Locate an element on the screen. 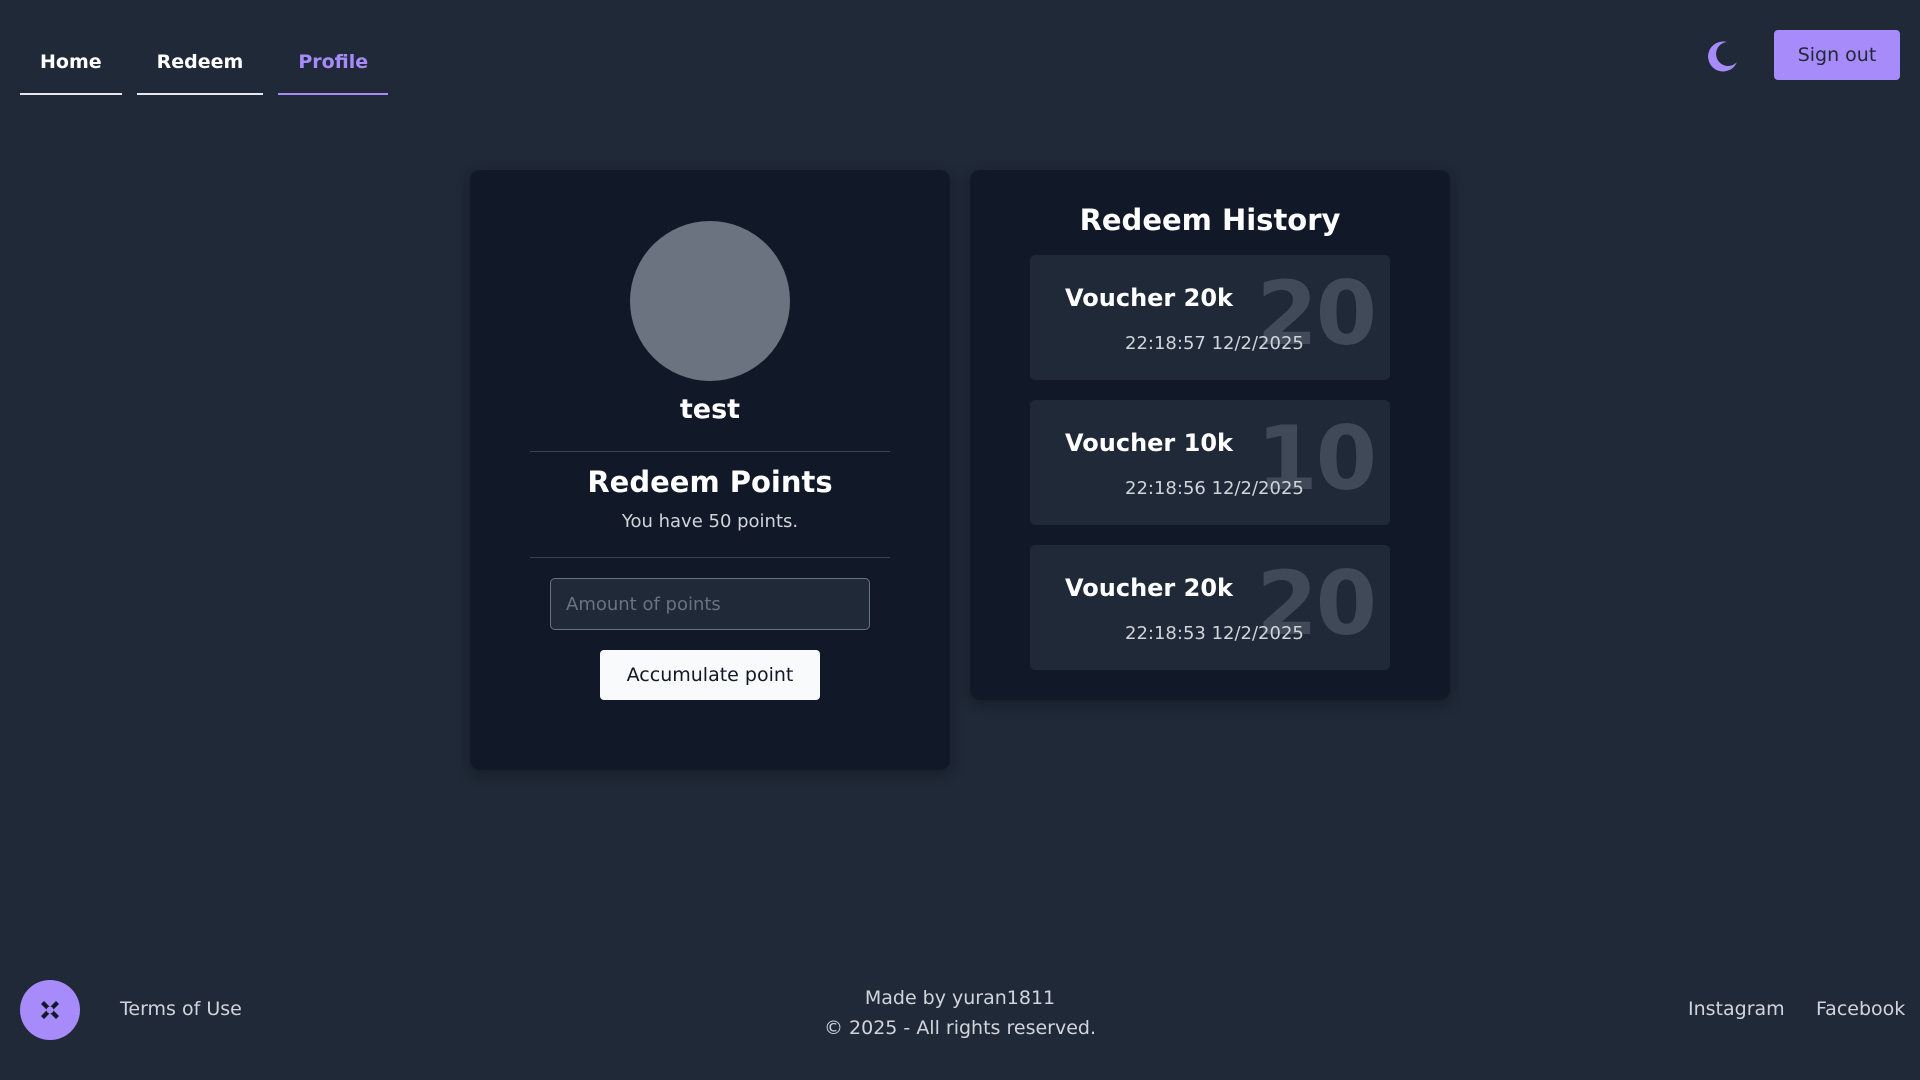 The width and height of the screenshot is (1920, 1080). tab-profile: Profile is located at coordinates (333, 62).